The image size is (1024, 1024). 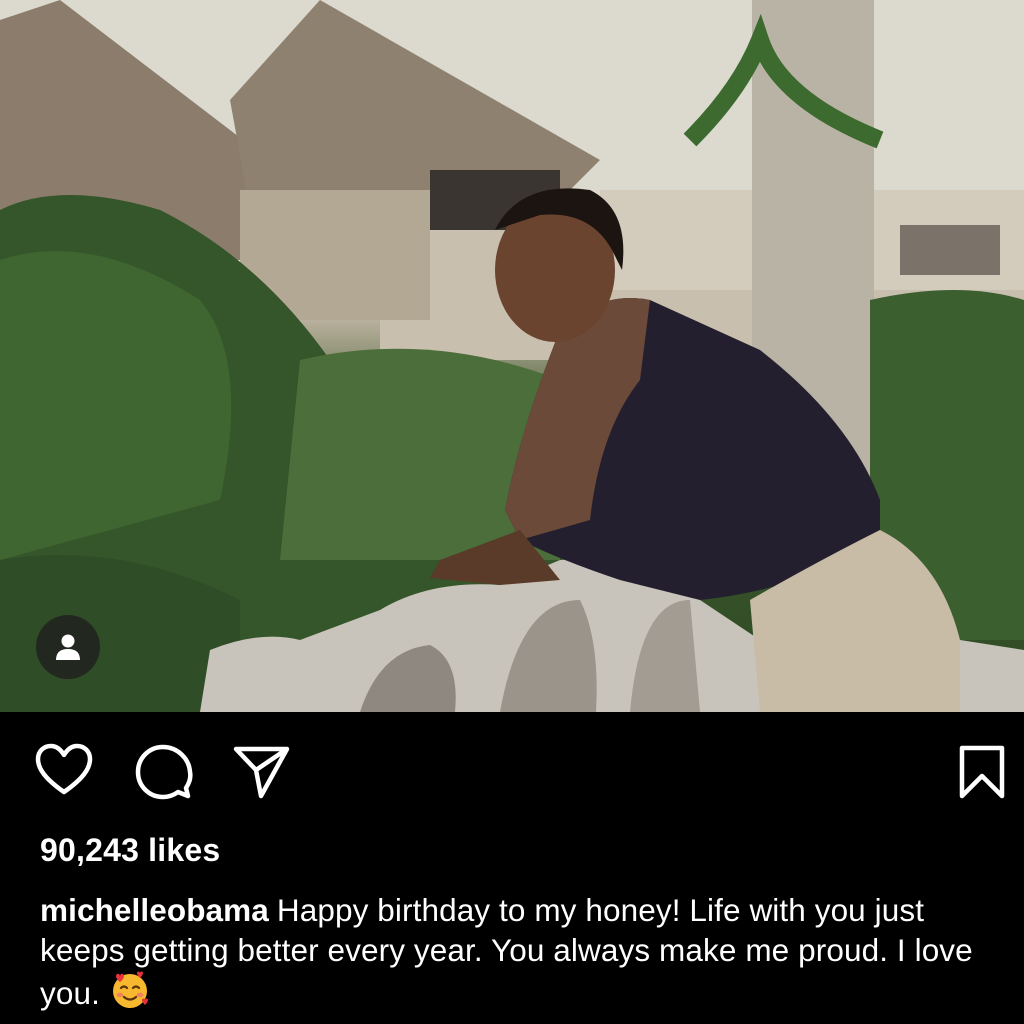 I want to click on share-button, so click(x=262, y=774).